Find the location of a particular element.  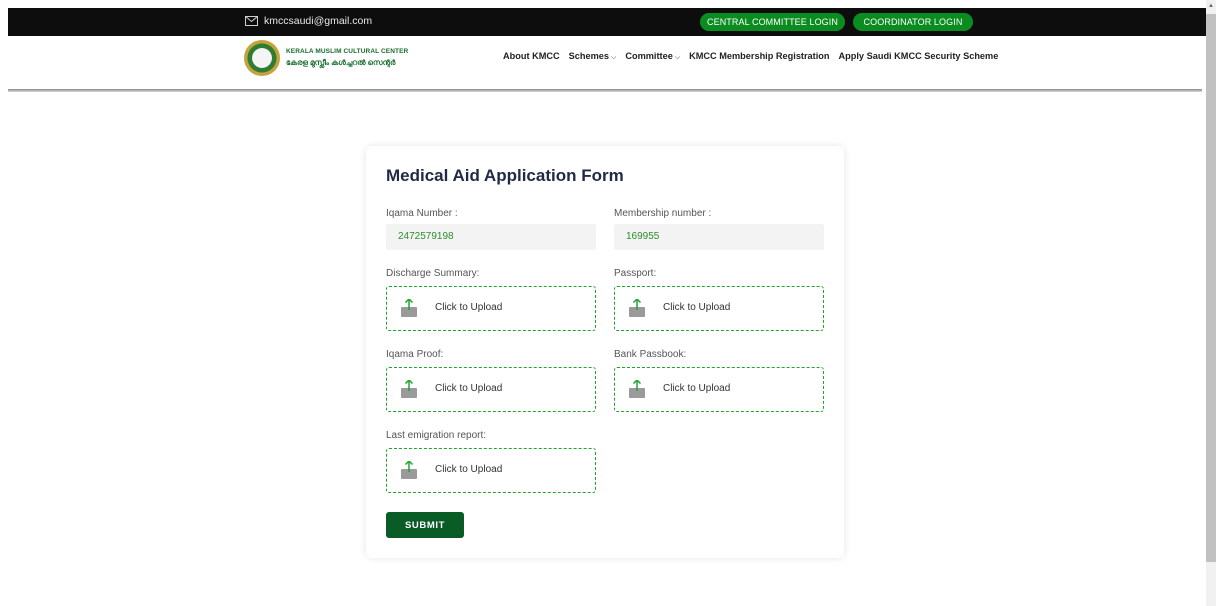

discharge-summary-upload: Click to Upload is located at coordinates (491, 308).